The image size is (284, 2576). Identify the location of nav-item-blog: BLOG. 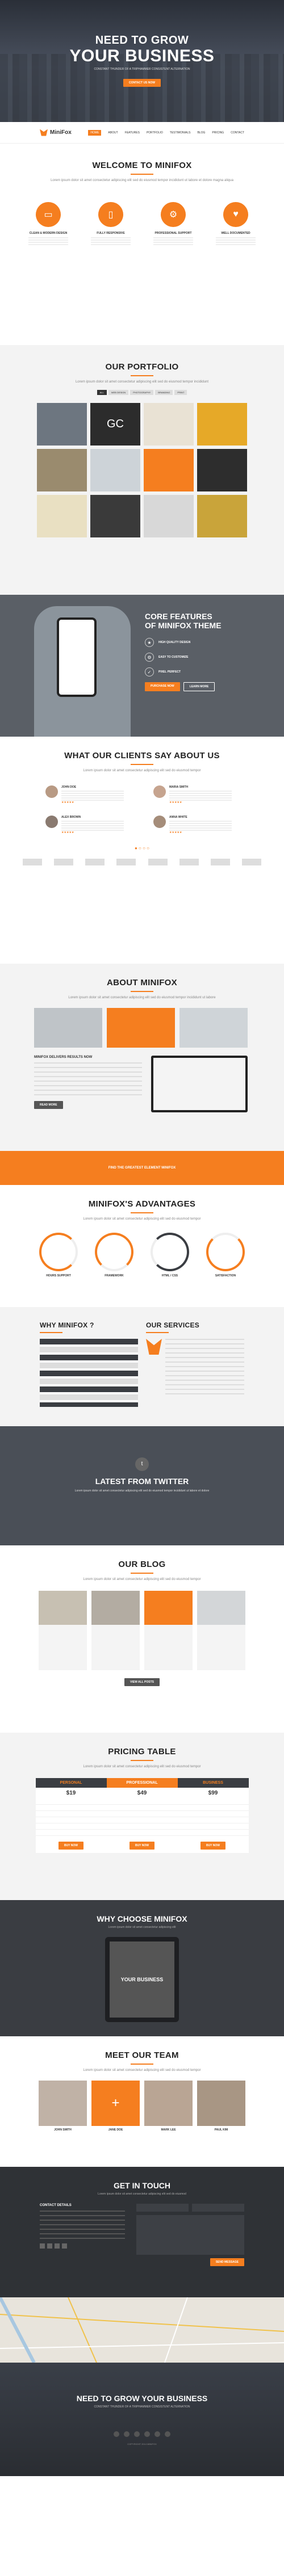
(201, 133).